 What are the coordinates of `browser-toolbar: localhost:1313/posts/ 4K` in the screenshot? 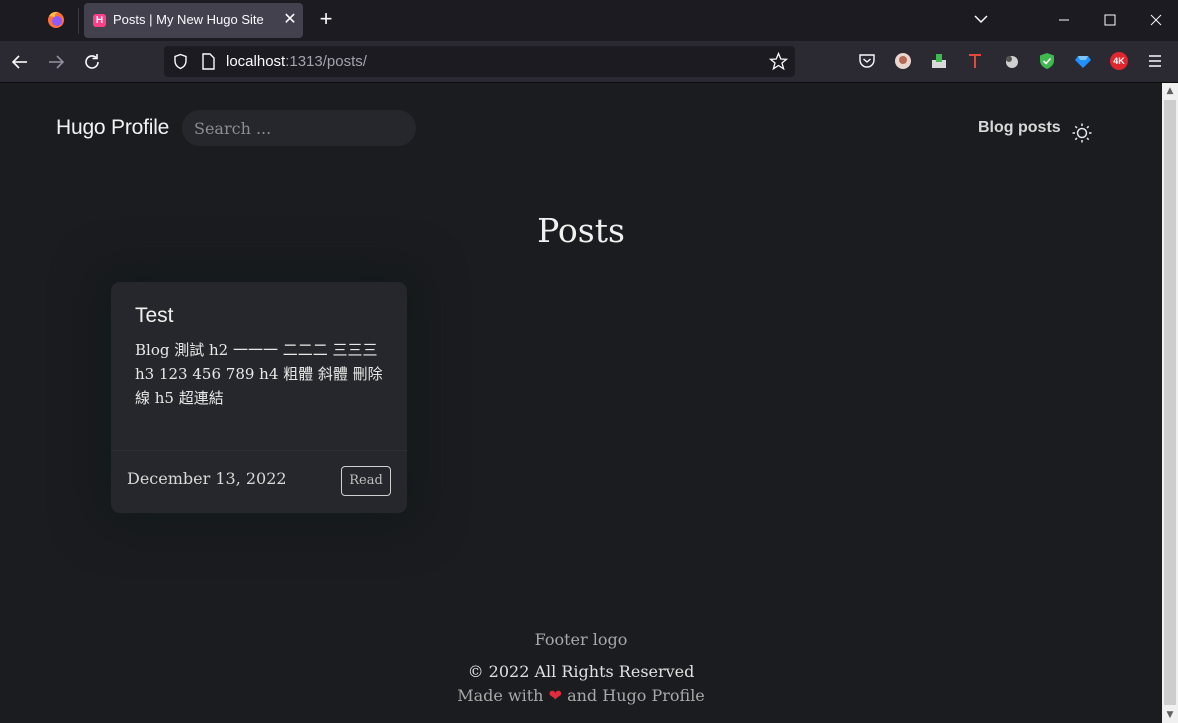 It's located at (589, 62).